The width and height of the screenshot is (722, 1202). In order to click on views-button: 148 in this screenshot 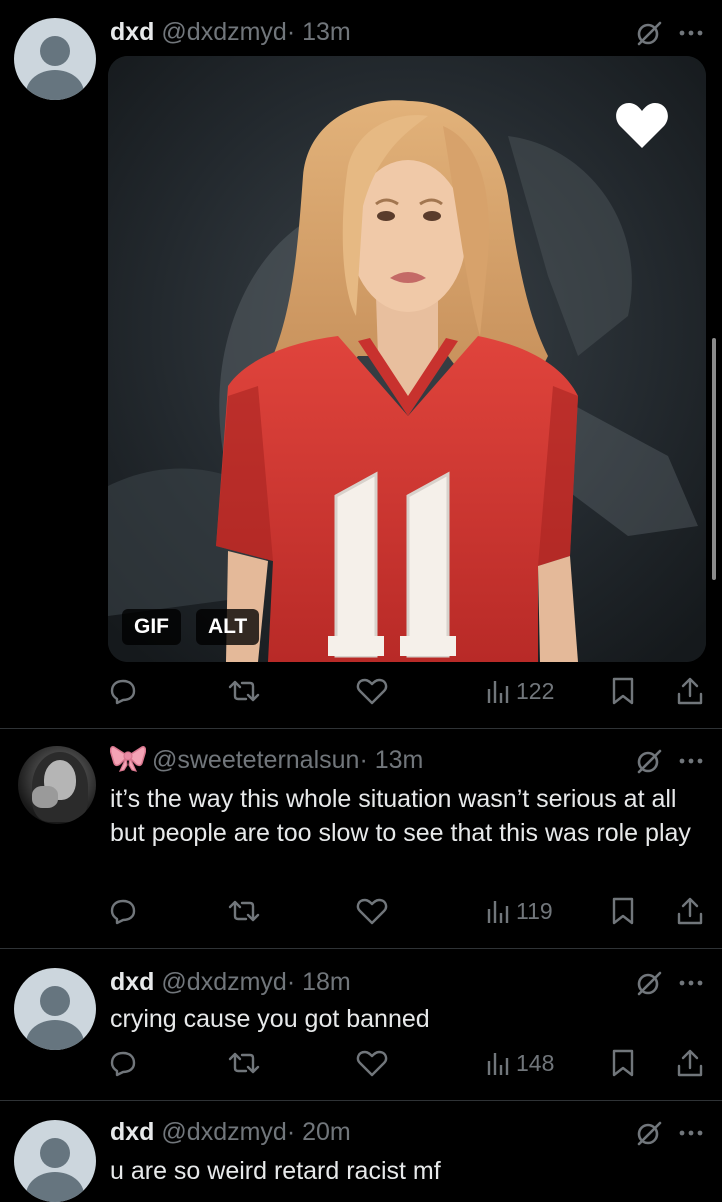, I will do `click(520, 1063)`.